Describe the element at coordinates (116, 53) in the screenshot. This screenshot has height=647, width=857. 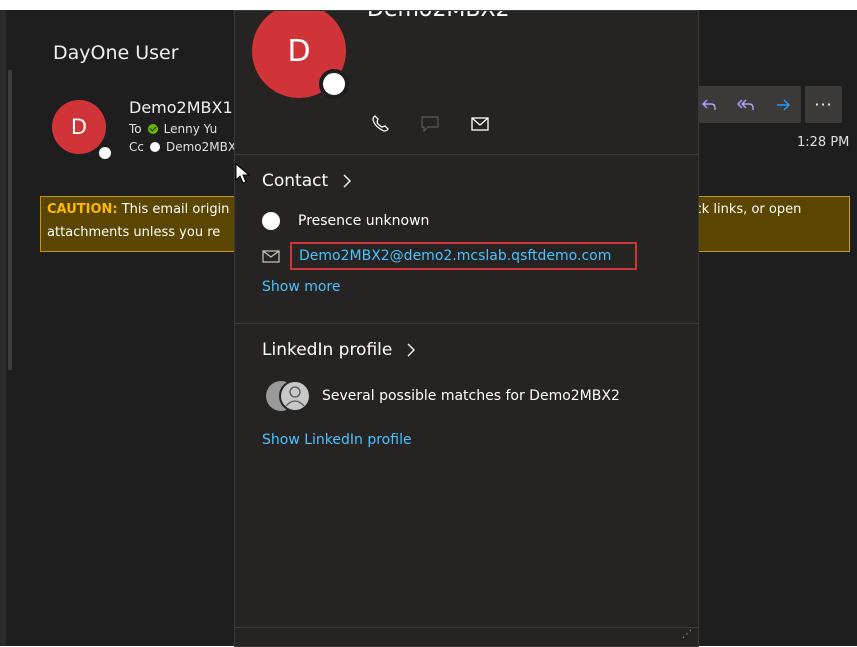
I see `mailbox-title: DayOne User` at that location.